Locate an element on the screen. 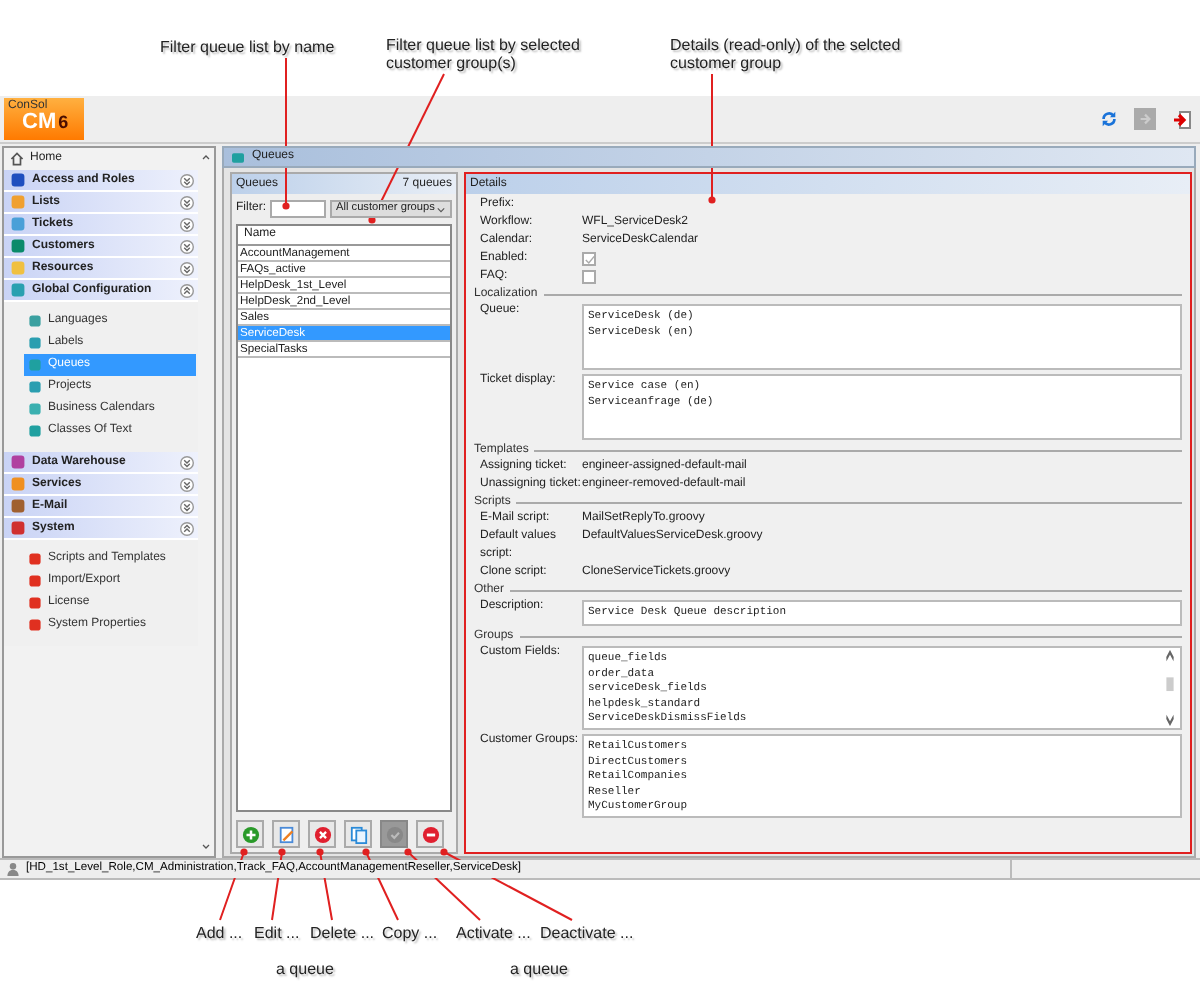  scroll-down-icon is located at coordinates (206, 847).